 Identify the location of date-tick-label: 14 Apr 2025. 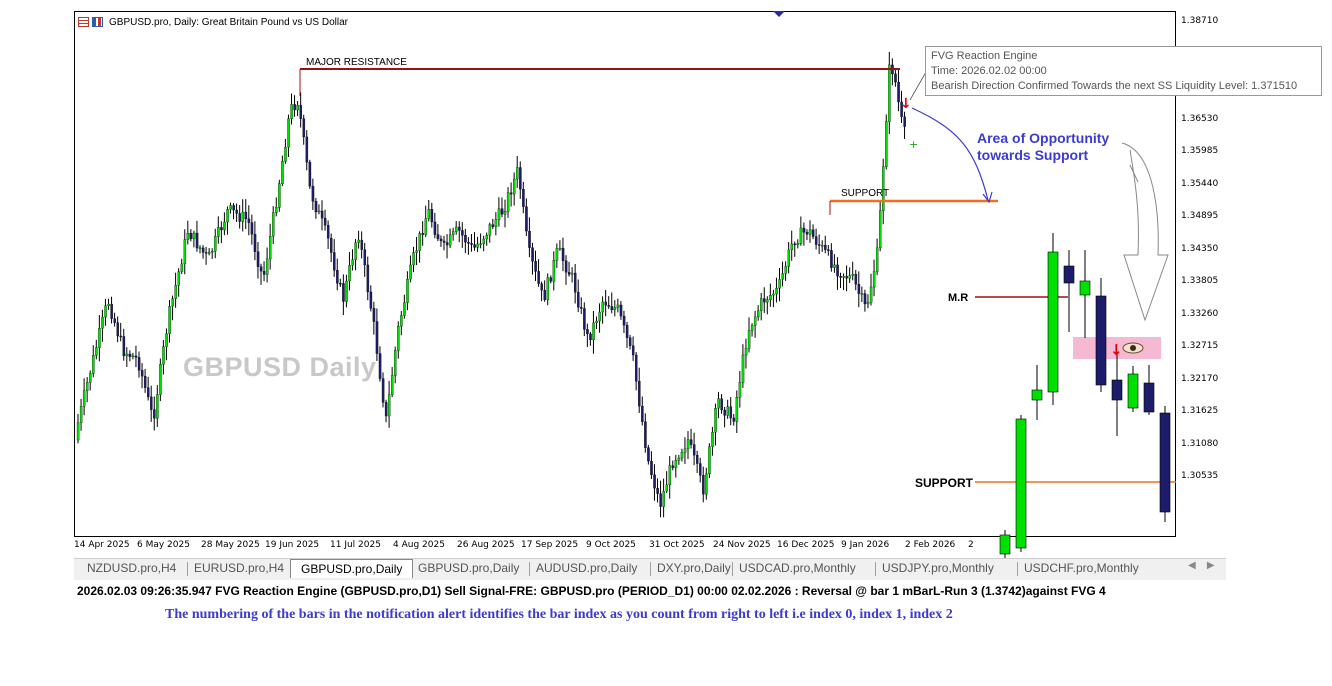
(102, 545).